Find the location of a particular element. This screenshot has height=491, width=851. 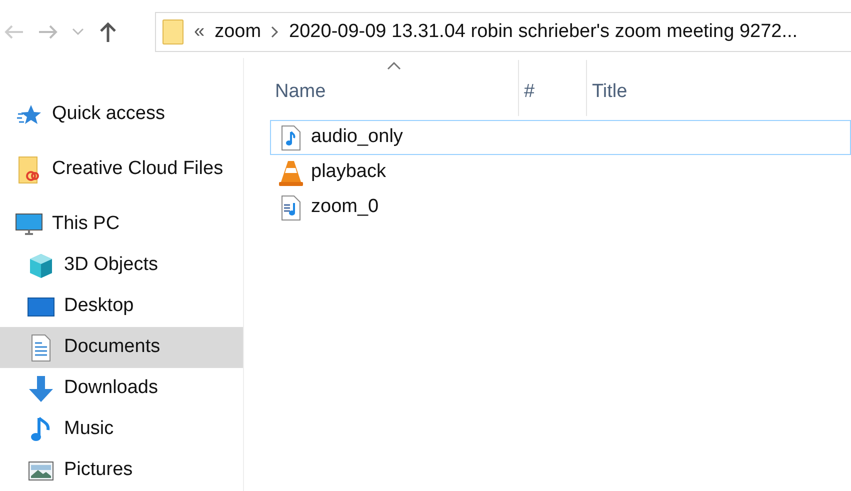

back-arrow-icon is located at coordinates (14, 32).